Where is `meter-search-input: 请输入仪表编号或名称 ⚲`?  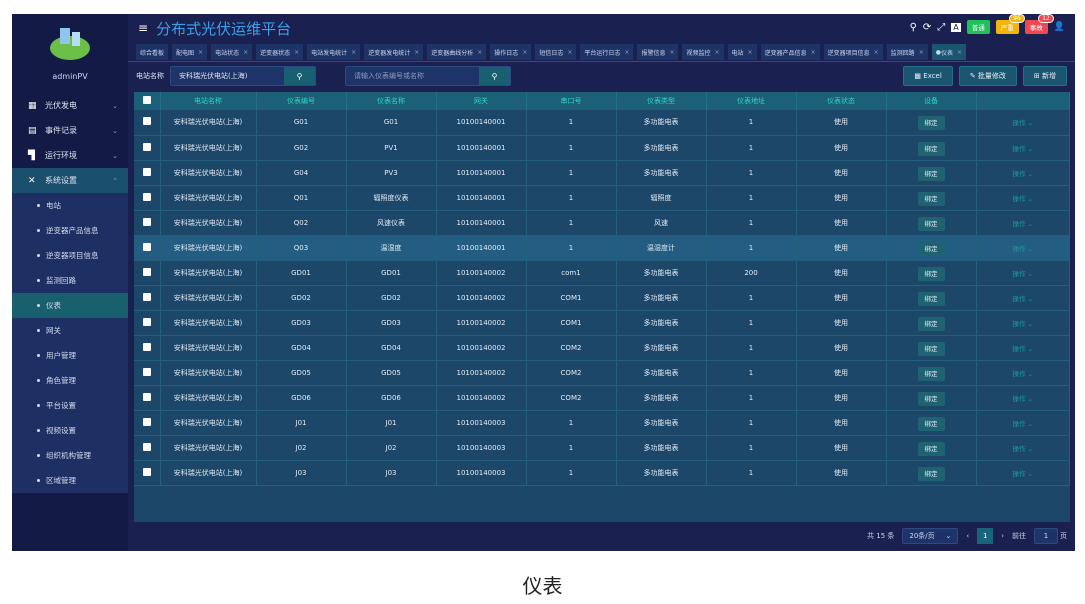 meter-search-input: 请输入仪表编号或名称 ⚲ is located at coordinates (428, 76).